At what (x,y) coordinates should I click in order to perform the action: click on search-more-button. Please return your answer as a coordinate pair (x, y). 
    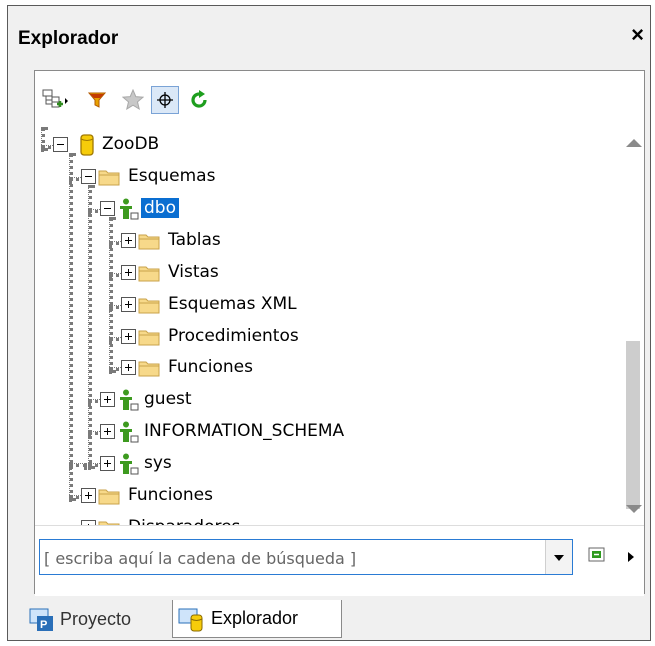
    Looking at the image, I should click on (631, 556).